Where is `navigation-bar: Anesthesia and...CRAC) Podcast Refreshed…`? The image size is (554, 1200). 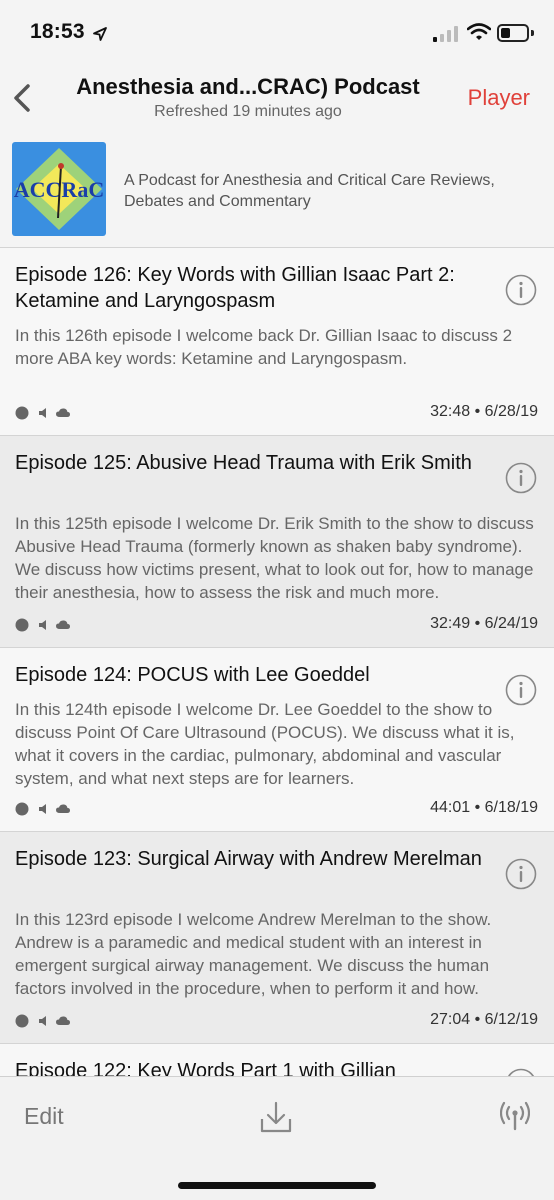
navigation-bar: Anesthesia and...CRAC) Podcast Refreshed… is located at coordinates (277, 98).